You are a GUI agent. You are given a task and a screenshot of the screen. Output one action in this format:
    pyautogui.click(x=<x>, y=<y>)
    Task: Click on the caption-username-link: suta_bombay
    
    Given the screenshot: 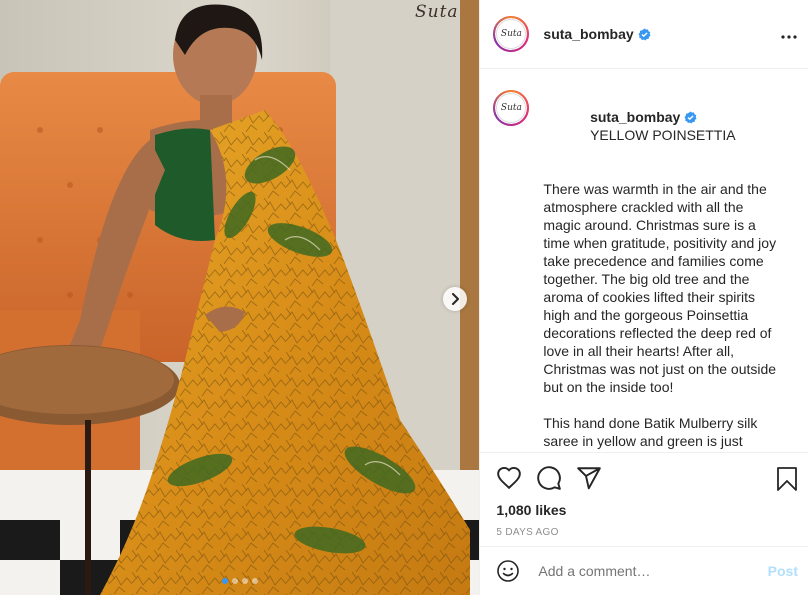 What is the action you would take?
    pyautogui.click(x=635, y=117)
    